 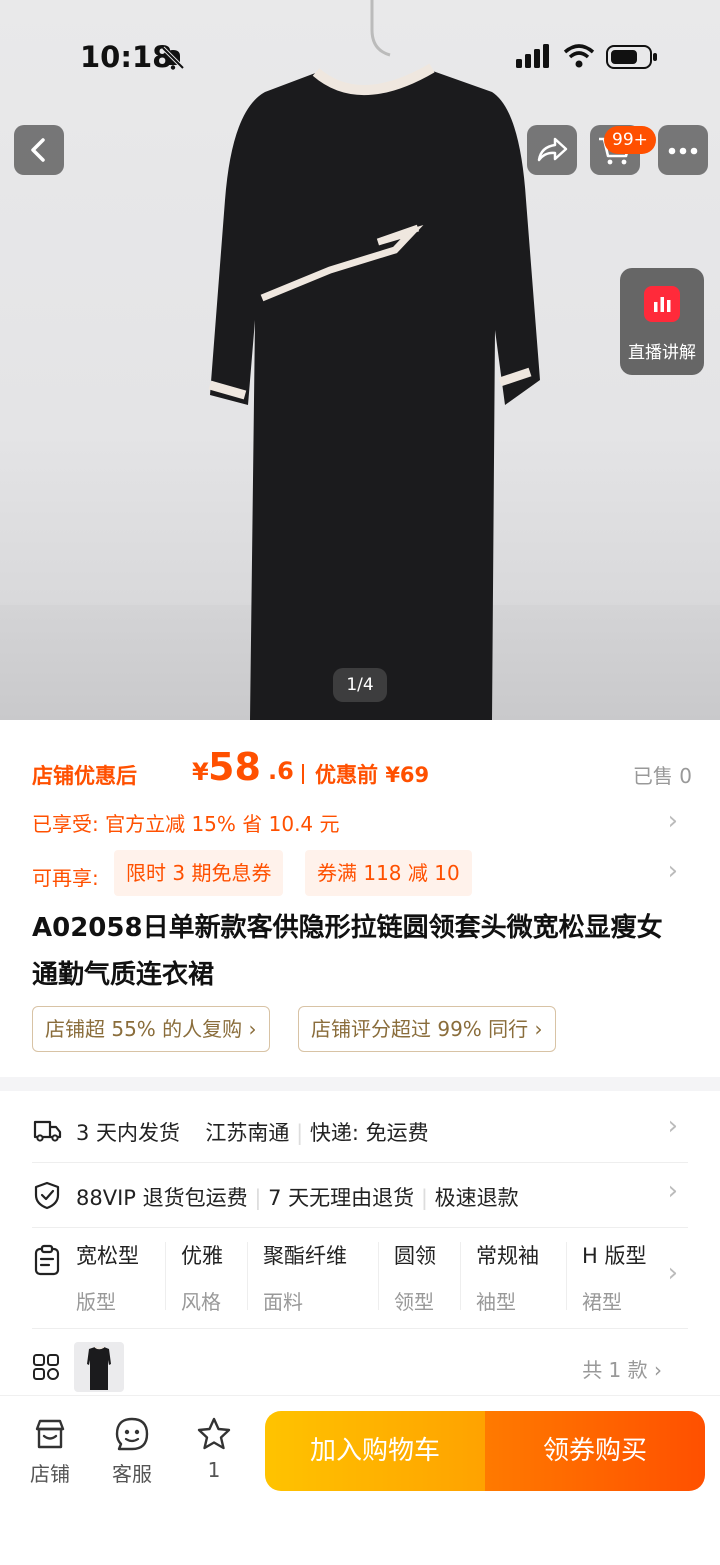 What do you see at coordinates (360, 60) in the screenshot?
I see `status-bar: 10:18` at bounding box center [360, 60].